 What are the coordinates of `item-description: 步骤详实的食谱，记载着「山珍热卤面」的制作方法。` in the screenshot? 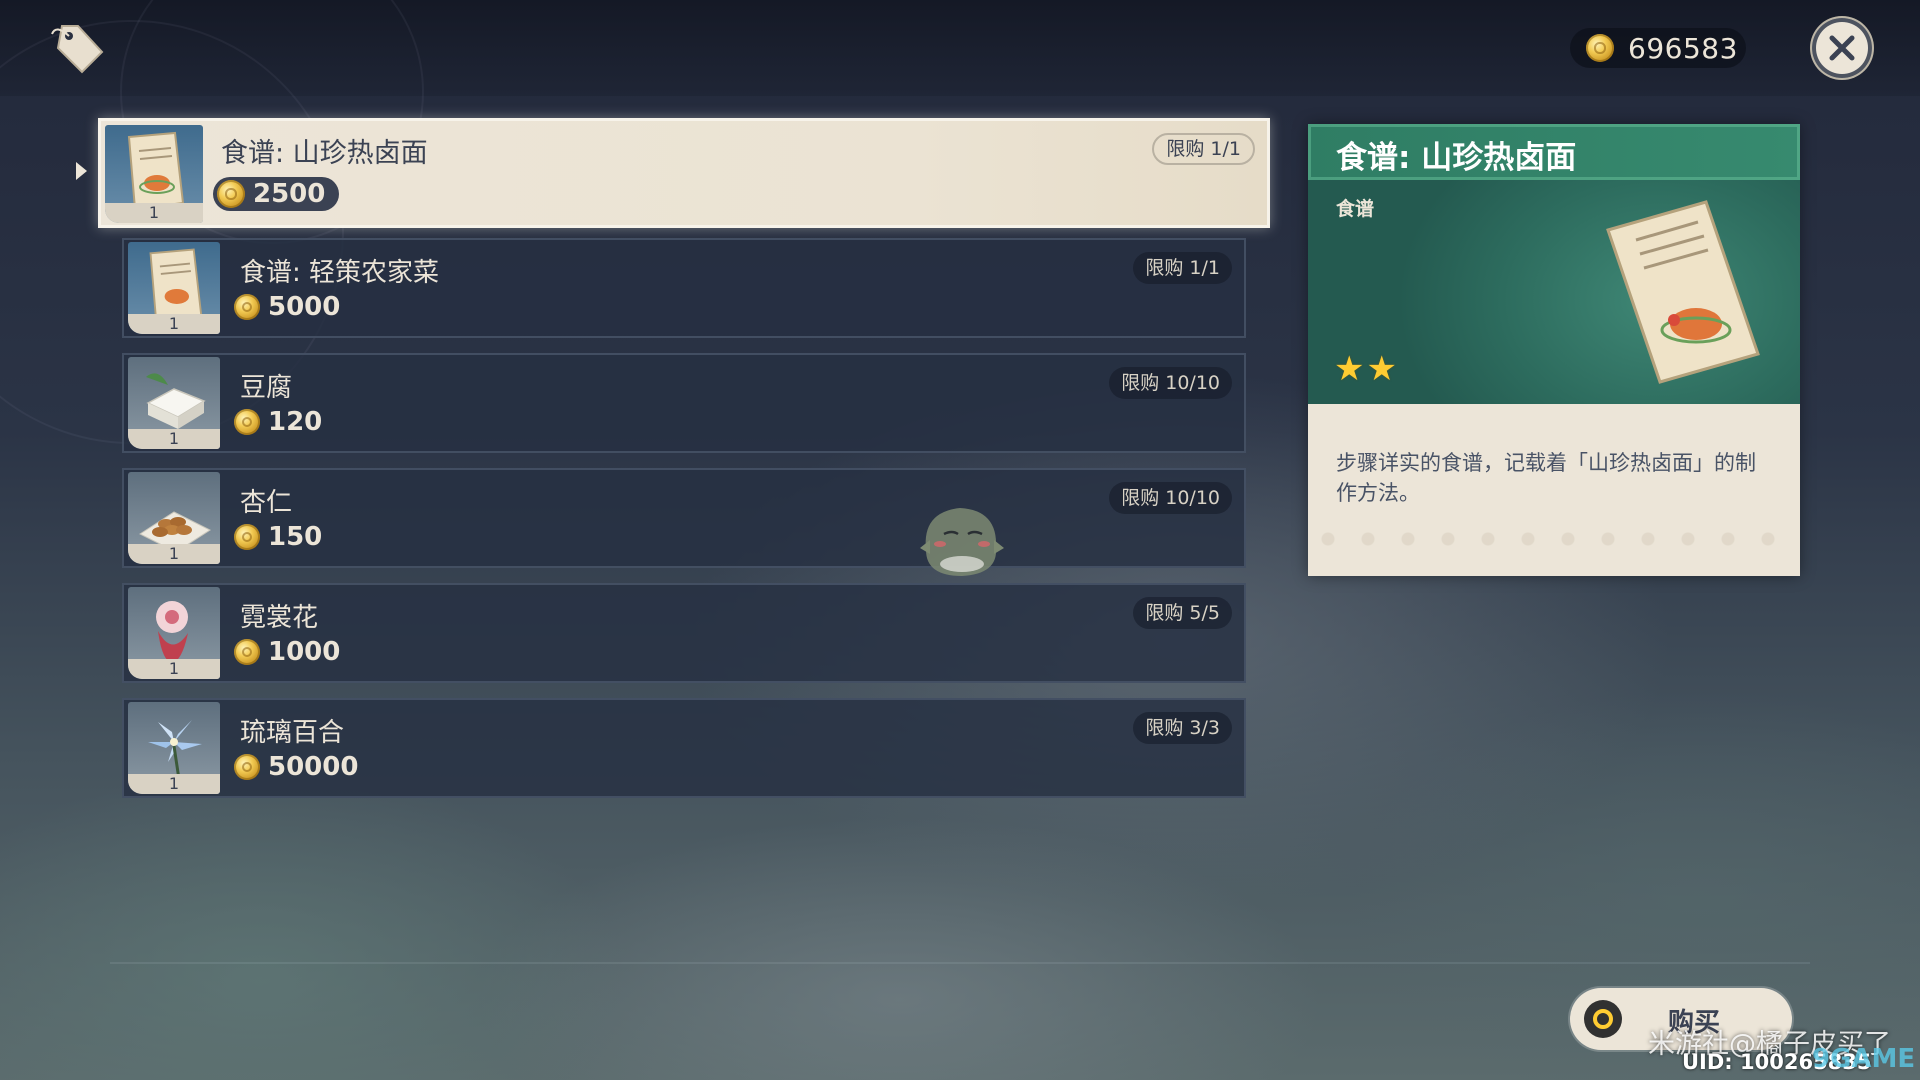 It's located at (1546, 478).